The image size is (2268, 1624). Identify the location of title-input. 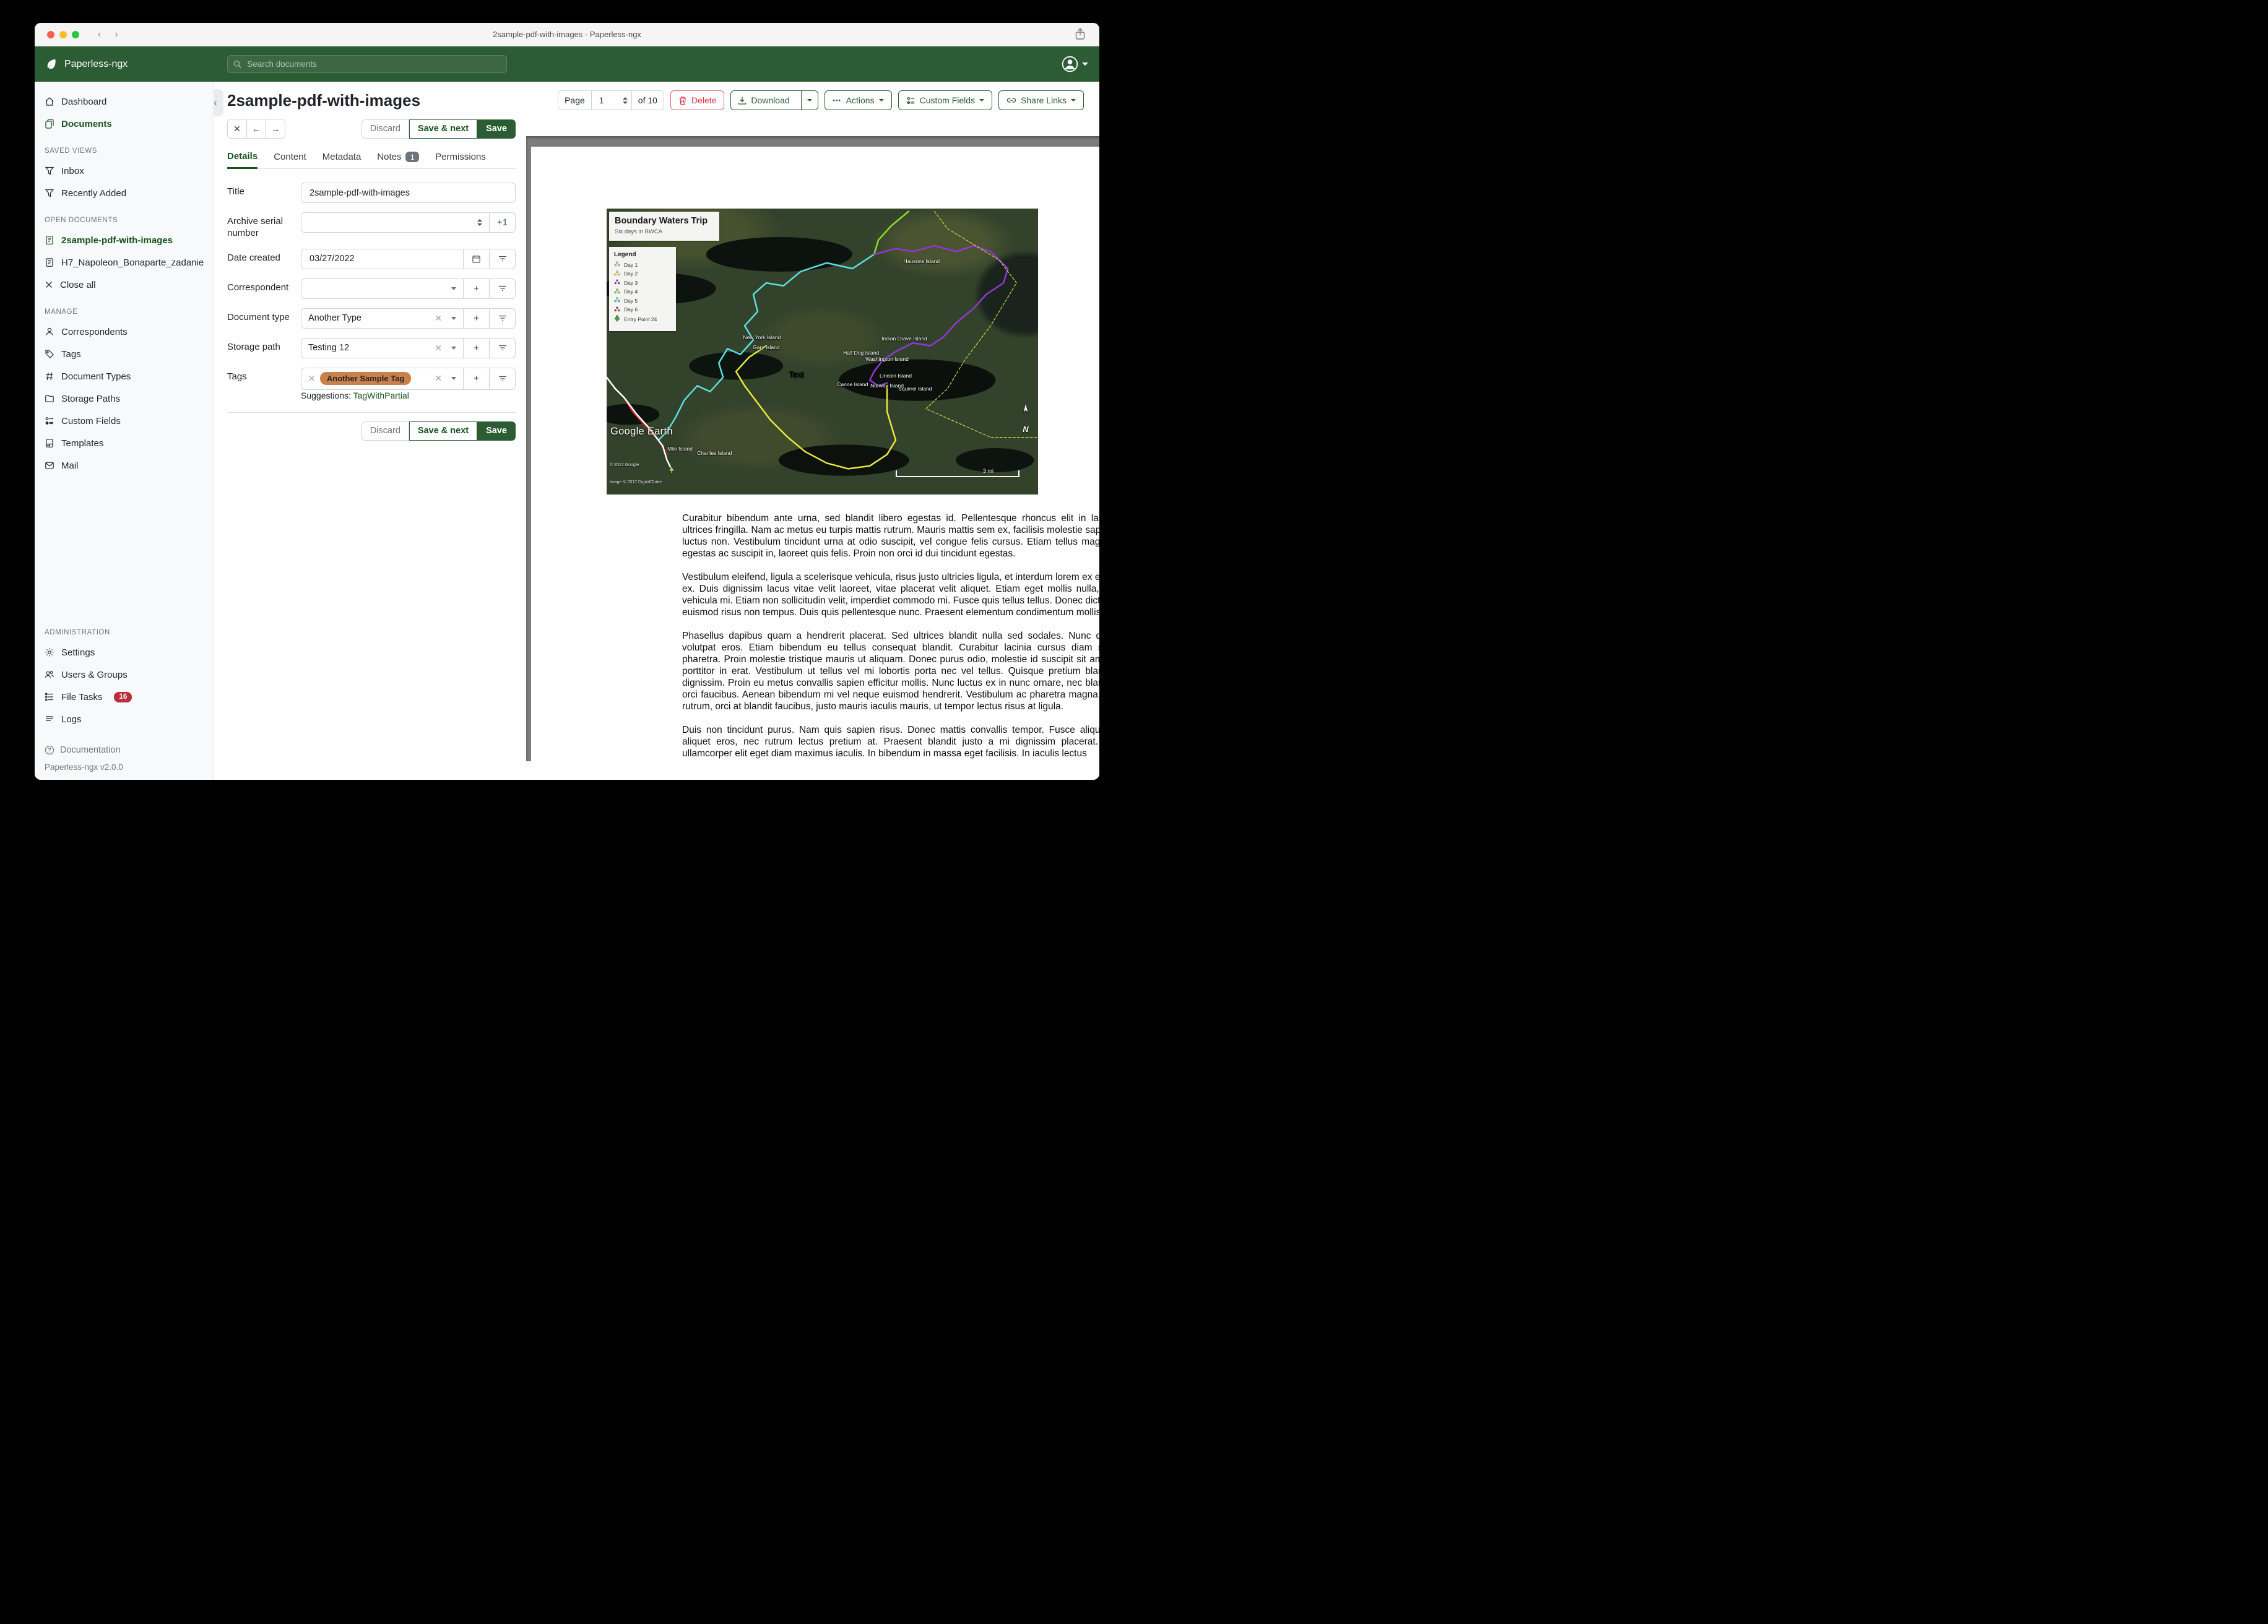
(408, 193).